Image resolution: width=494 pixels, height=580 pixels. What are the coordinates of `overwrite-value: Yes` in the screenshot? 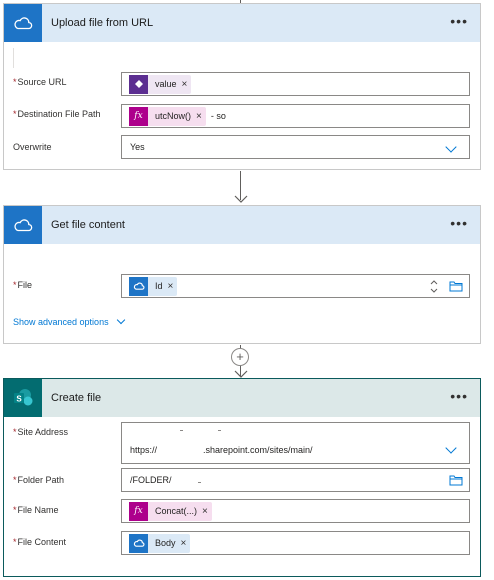 It's located at (137, 147).